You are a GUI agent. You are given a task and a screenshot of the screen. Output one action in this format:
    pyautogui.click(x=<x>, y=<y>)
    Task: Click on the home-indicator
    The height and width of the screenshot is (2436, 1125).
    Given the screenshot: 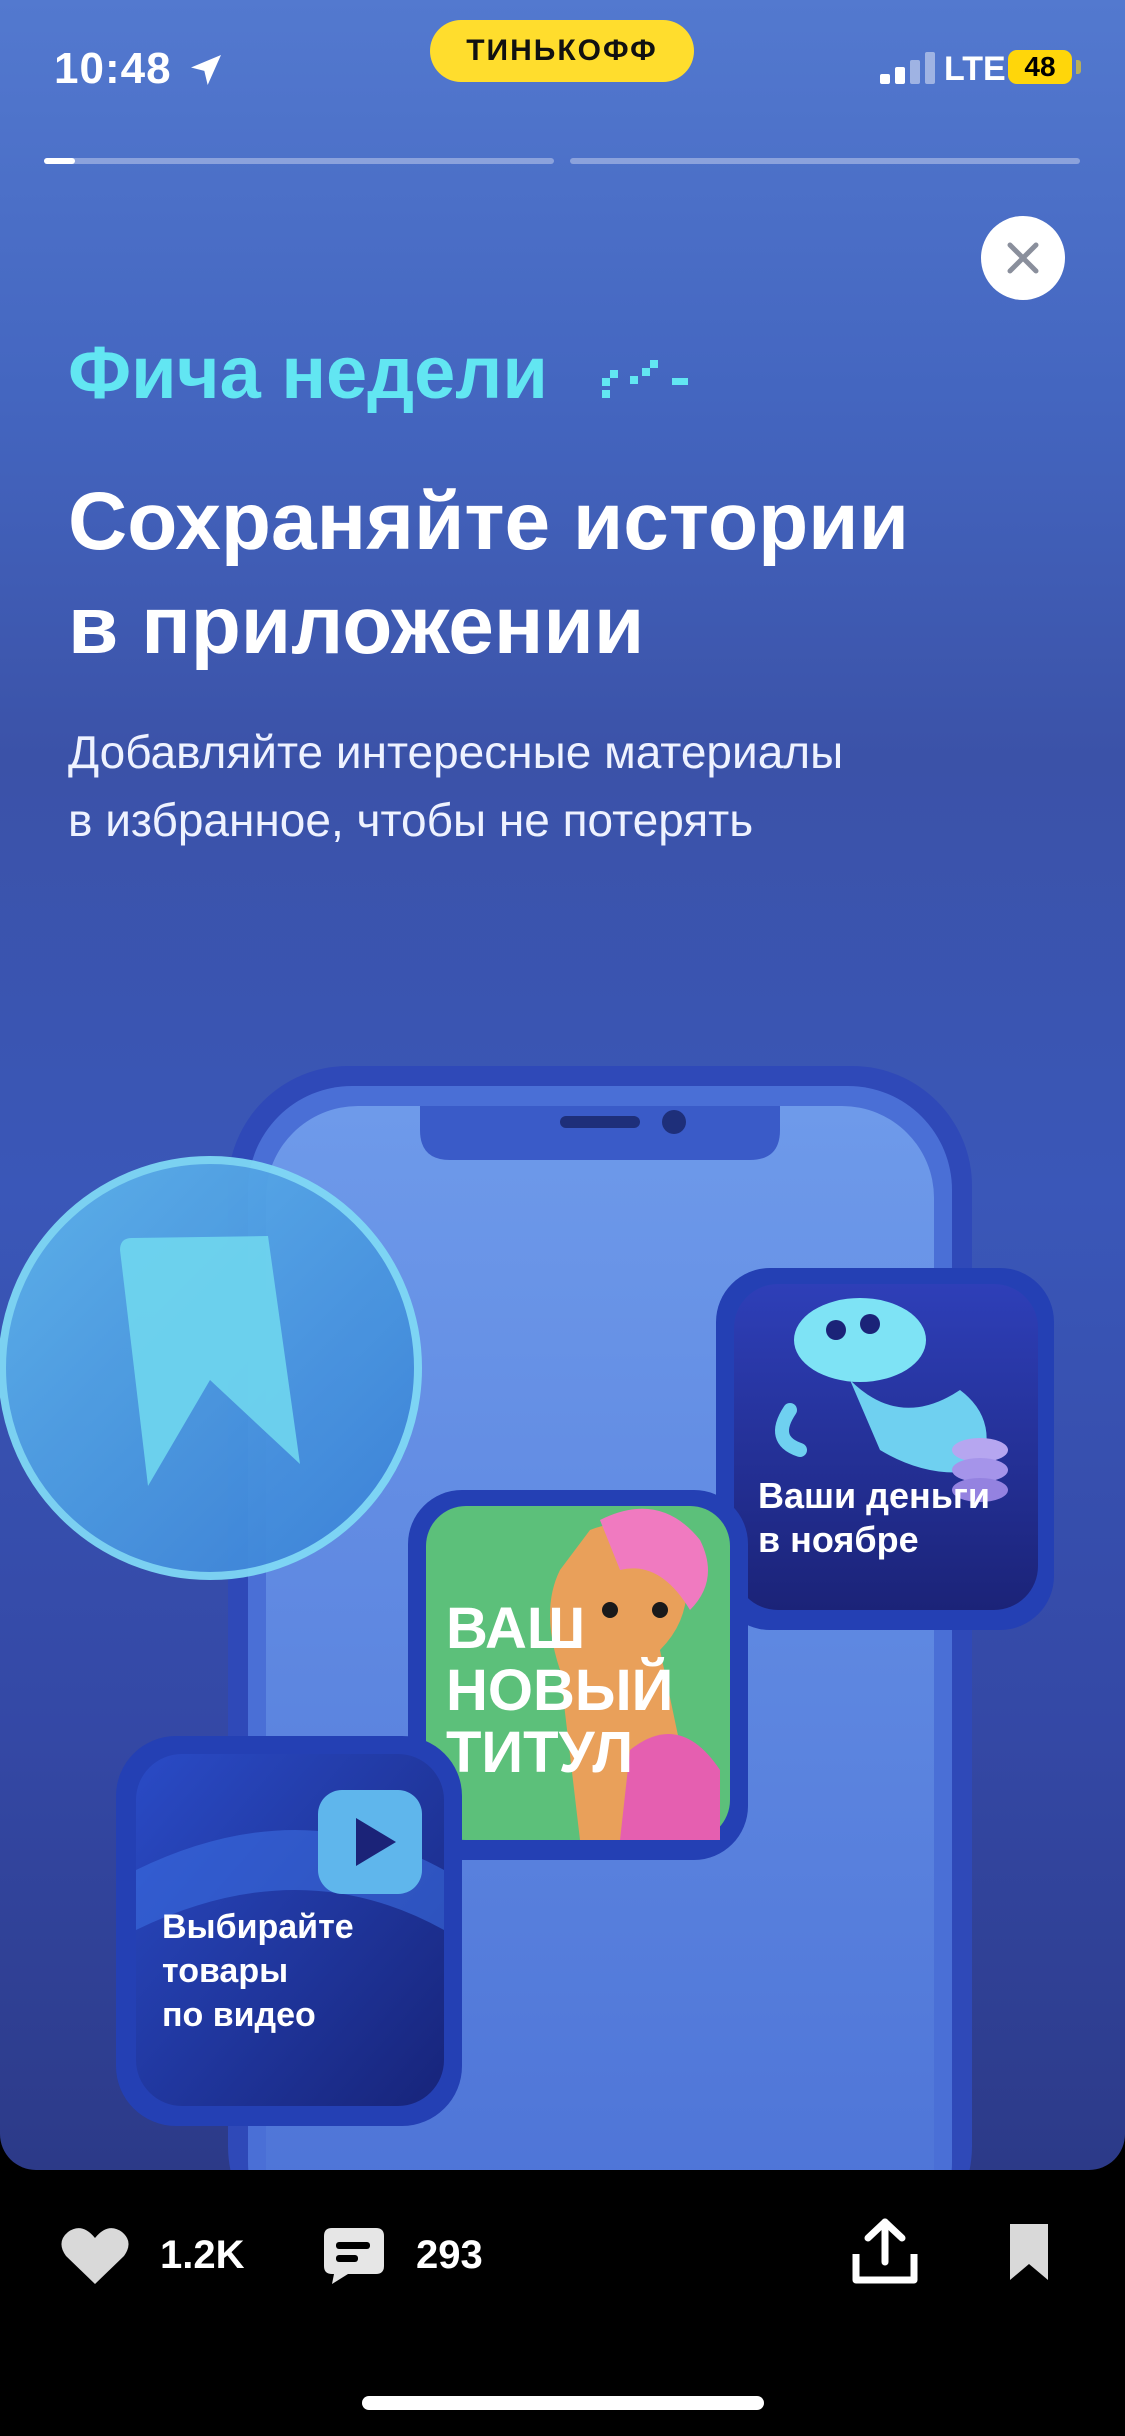 What is the action you would take?
    pyautogui.click(x=563, y=2403)
    